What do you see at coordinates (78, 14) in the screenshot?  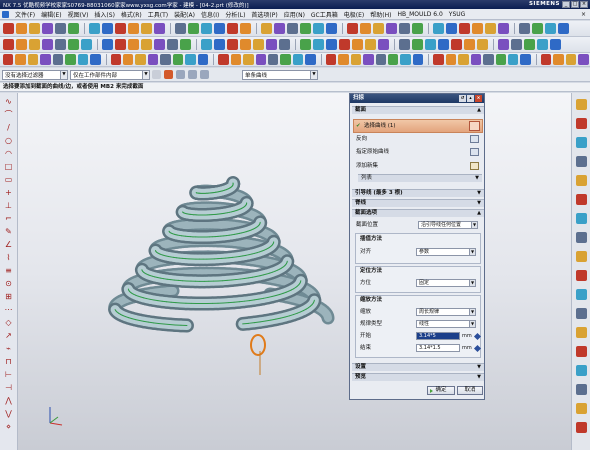 I see `menu-view: 视图(V)` at bounding box center [78, 14].